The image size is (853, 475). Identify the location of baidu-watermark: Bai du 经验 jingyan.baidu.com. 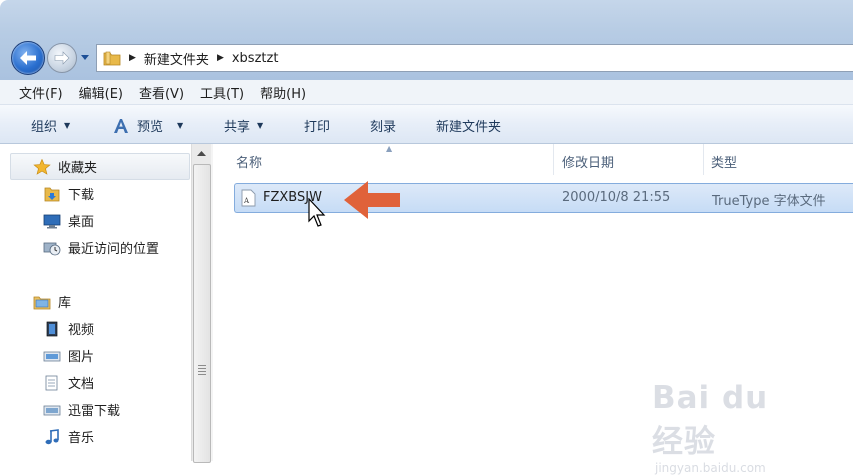
(732, 427).